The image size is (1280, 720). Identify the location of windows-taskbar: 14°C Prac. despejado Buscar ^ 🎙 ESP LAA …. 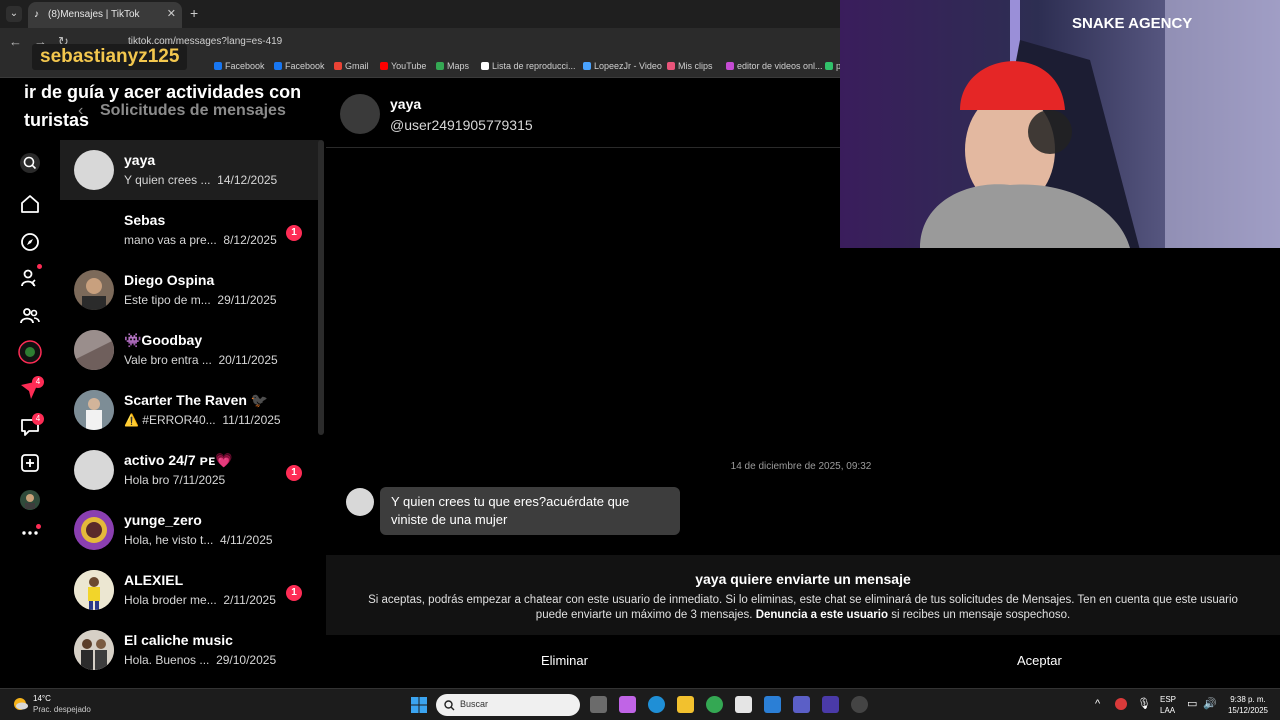
(640, 704).